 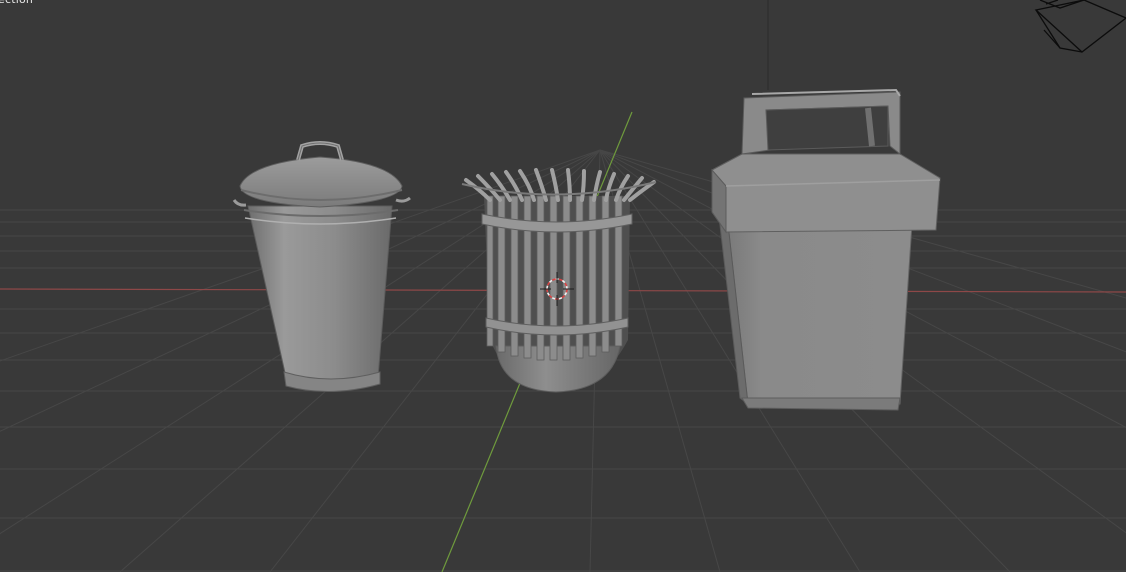 I want to click on camera-icon, so click(x=1080, y=26).